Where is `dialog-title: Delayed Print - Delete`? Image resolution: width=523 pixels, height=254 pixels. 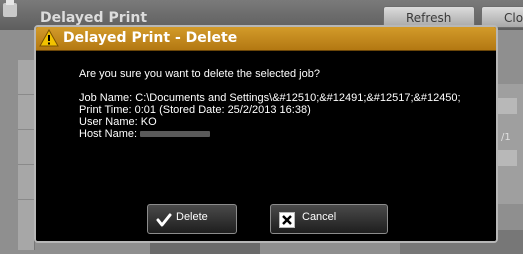
dialog-title: Delayed Print - Delete is located at coordinates (150, 38).